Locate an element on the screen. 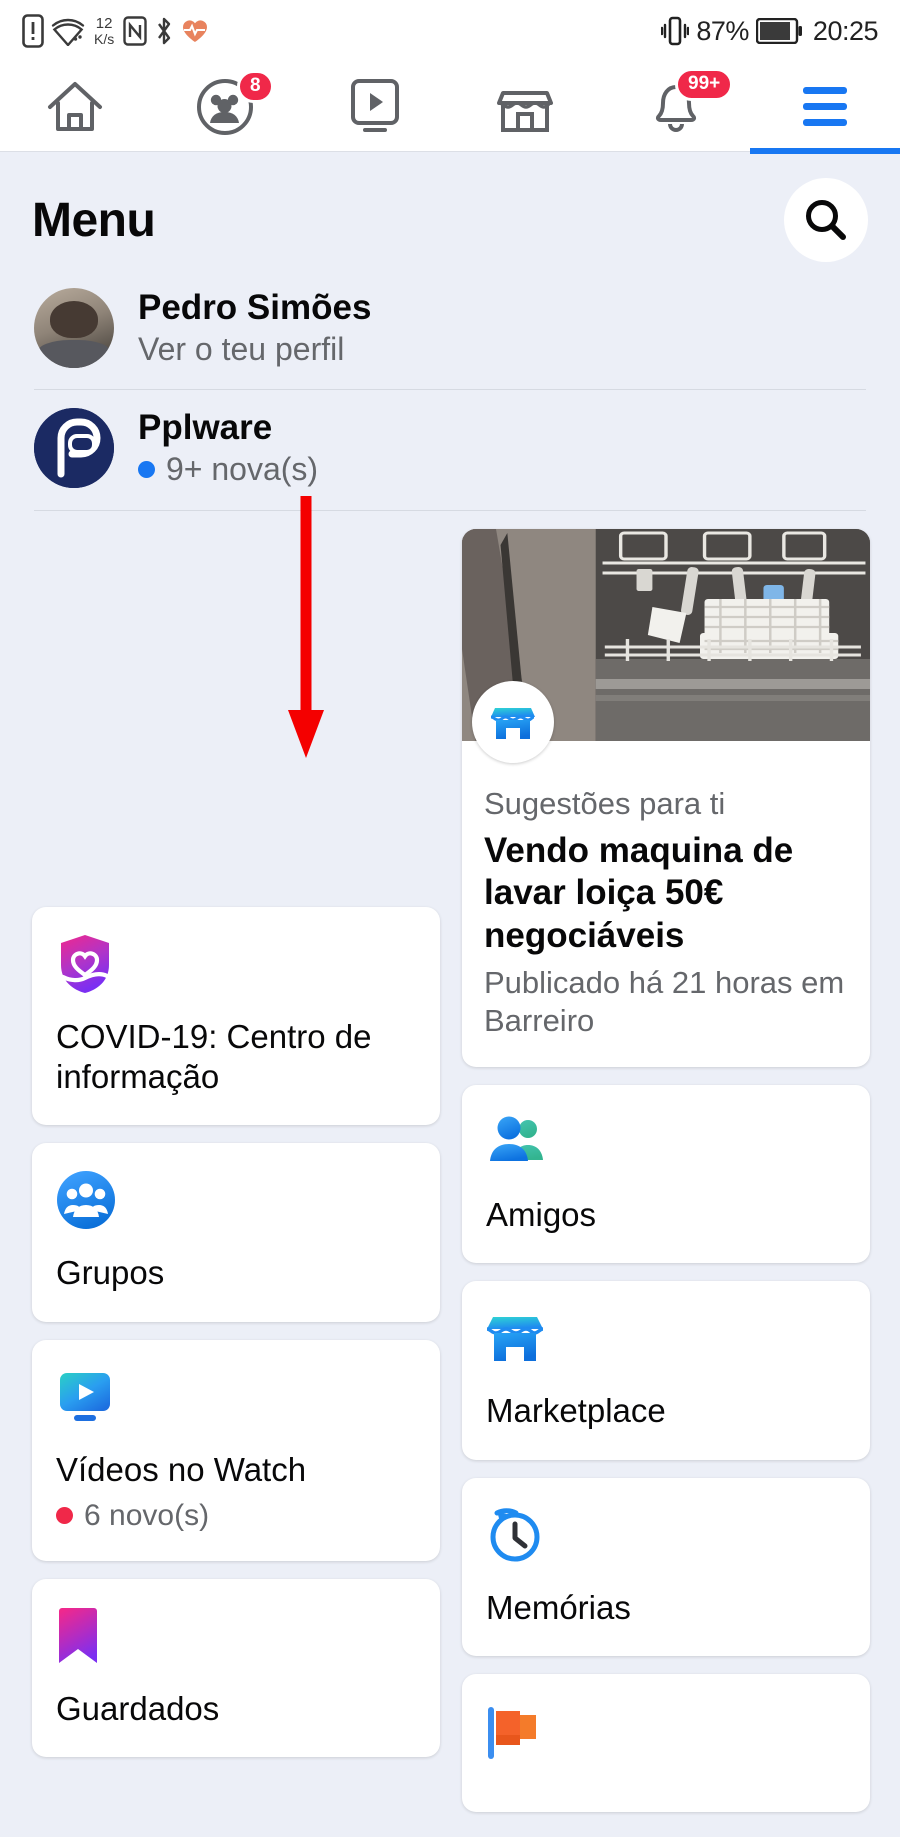  menu-item-memories: Memórias is located at coordinates (666, 1566).